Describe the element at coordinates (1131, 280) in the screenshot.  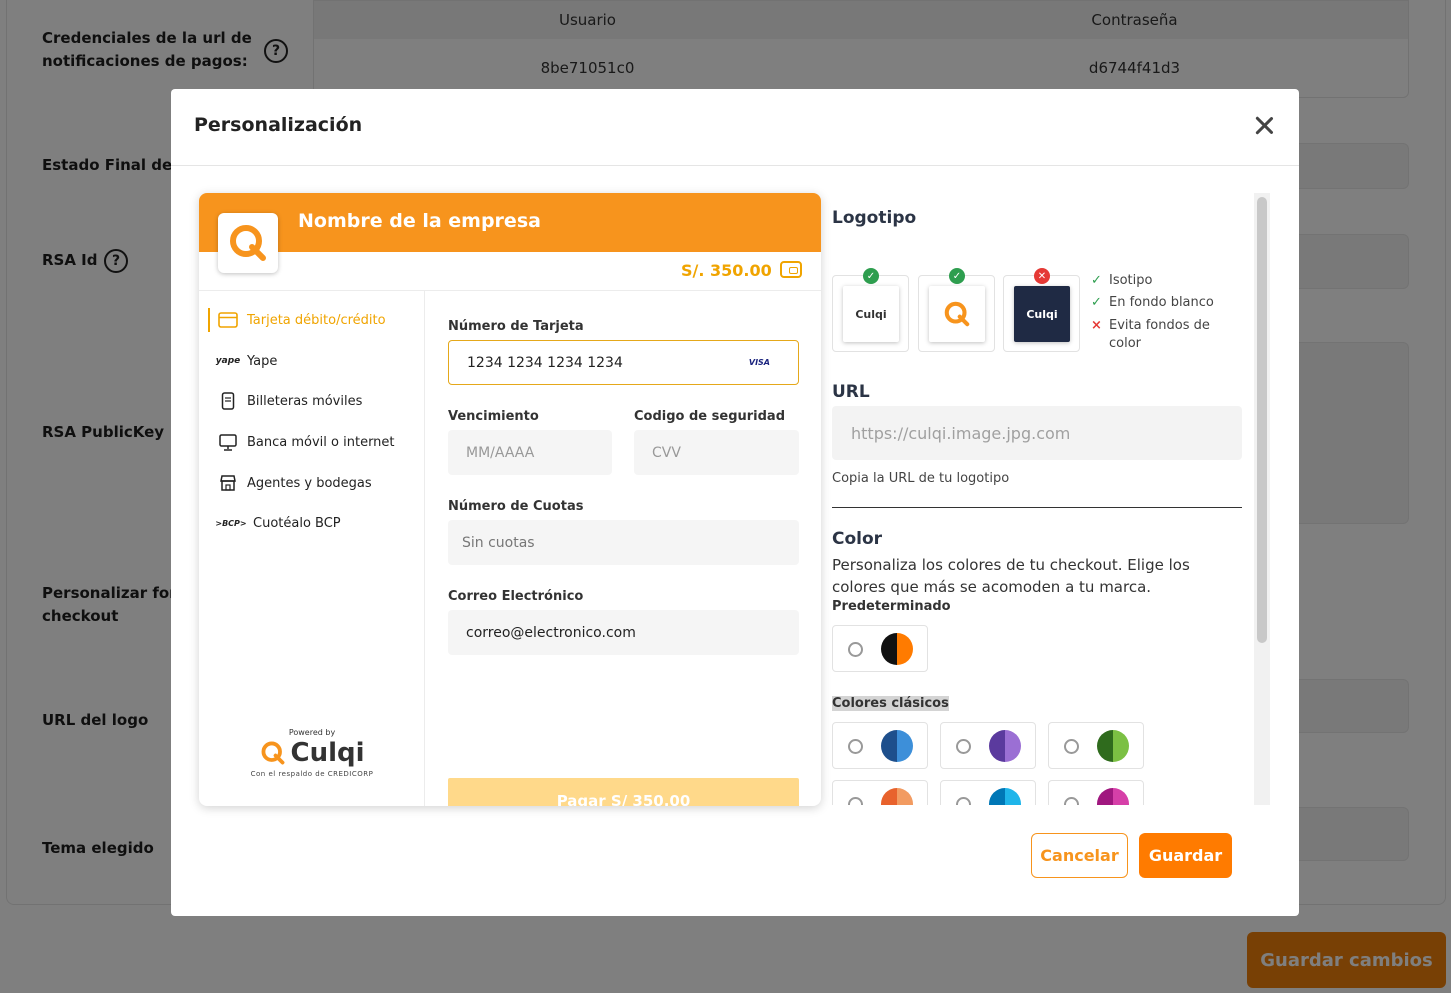
I see `rule-text: Isotipo` at that location.